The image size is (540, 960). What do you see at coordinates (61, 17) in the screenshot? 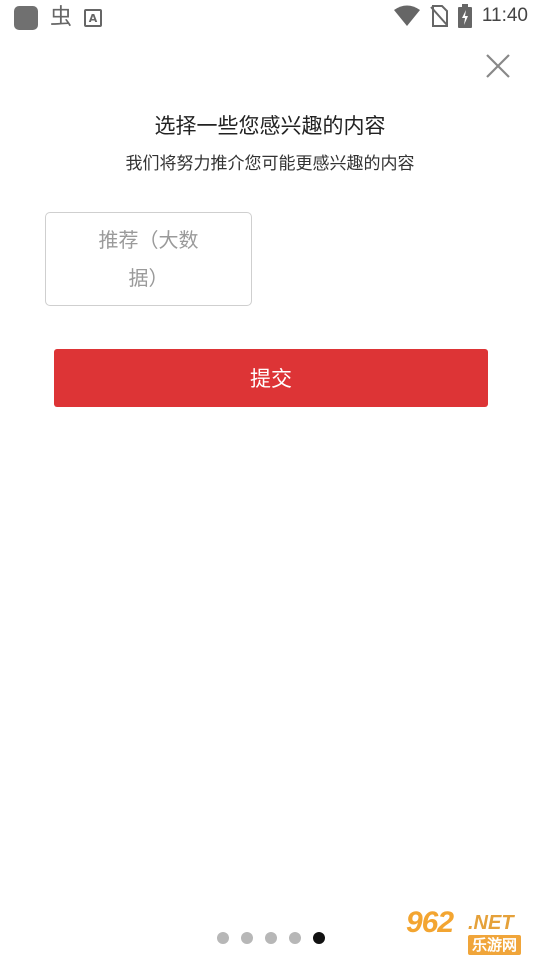
I see `chong-icon: 虫` at bounding box center [61, 17].